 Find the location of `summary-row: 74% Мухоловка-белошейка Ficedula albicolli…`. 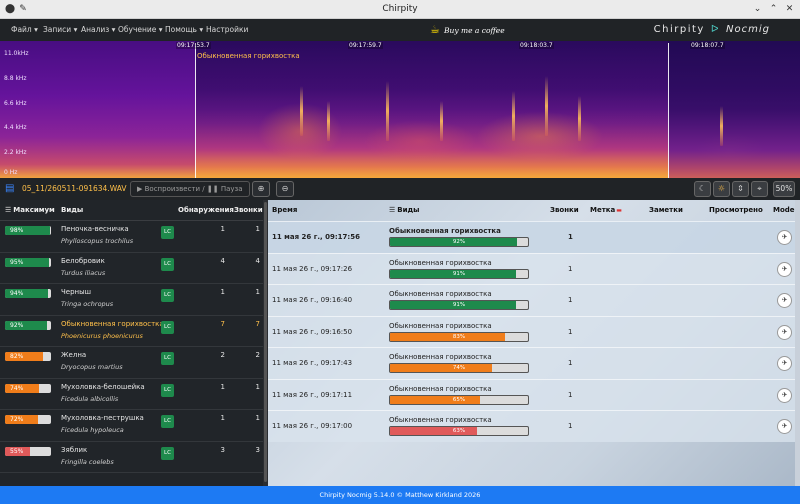

summary-row: 74% Мухоловка-белошейка Ficedula albicolli… is located at coordinates (131, 394).